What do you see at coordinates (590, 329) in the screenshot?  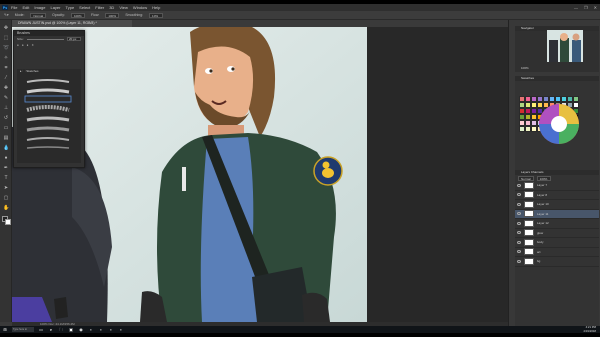 I see `taskbar-clock: 4:21 PM 2/19/2018` at bounding box center [590, 329].